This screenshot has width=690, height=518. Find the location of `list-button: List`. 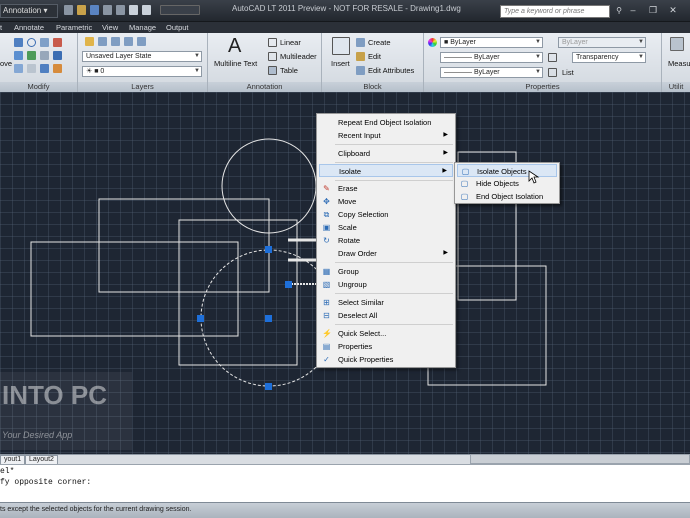

list-button: List is located at coordinates (568, 72).